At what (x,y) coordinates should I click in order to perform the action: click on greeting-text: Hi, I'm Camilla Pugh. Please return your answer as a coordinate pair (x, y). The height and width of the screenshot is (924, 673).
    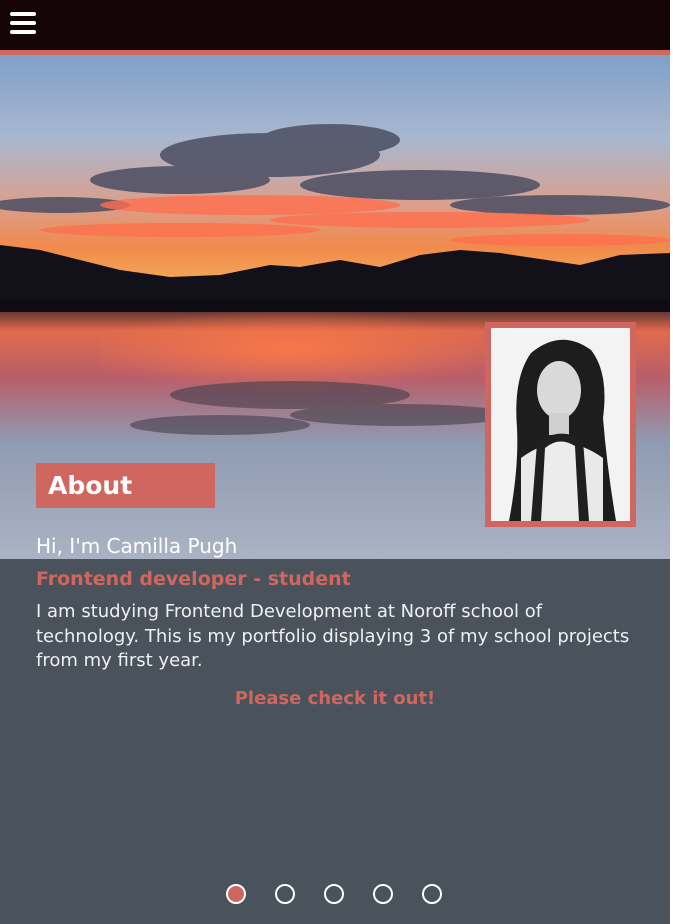
    Looking at the image, I should click on (137, 546).